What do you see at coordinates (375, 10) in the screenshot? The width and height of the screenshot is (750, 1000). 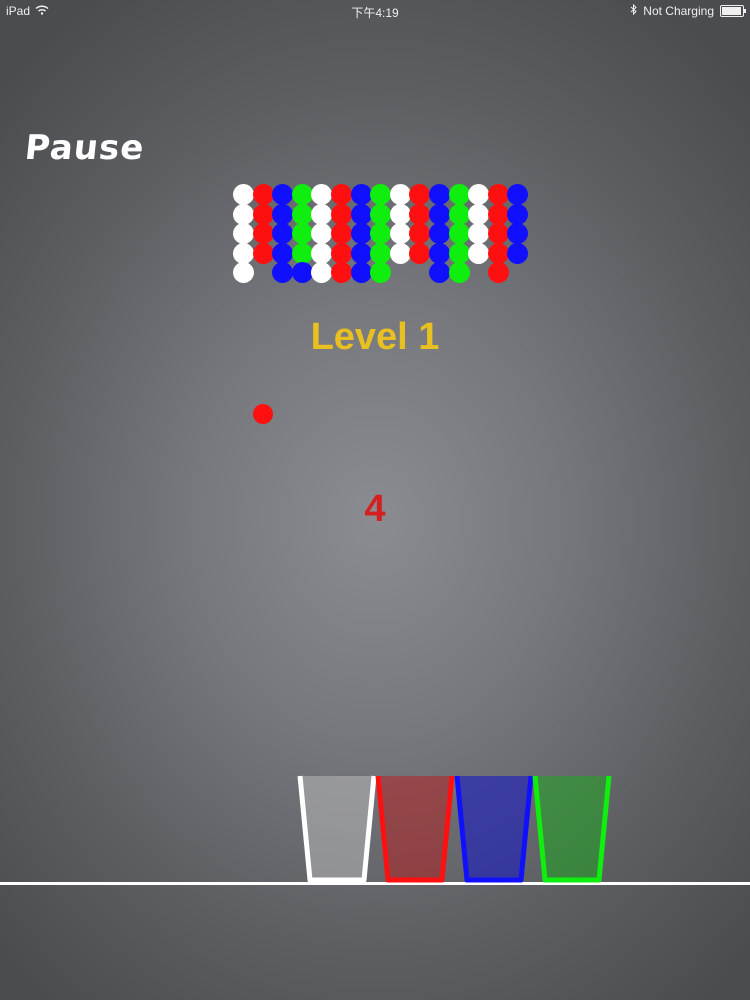 I see `status-bar: iPad 下午4:19 Not Charging` at bounding box center [375, 10].